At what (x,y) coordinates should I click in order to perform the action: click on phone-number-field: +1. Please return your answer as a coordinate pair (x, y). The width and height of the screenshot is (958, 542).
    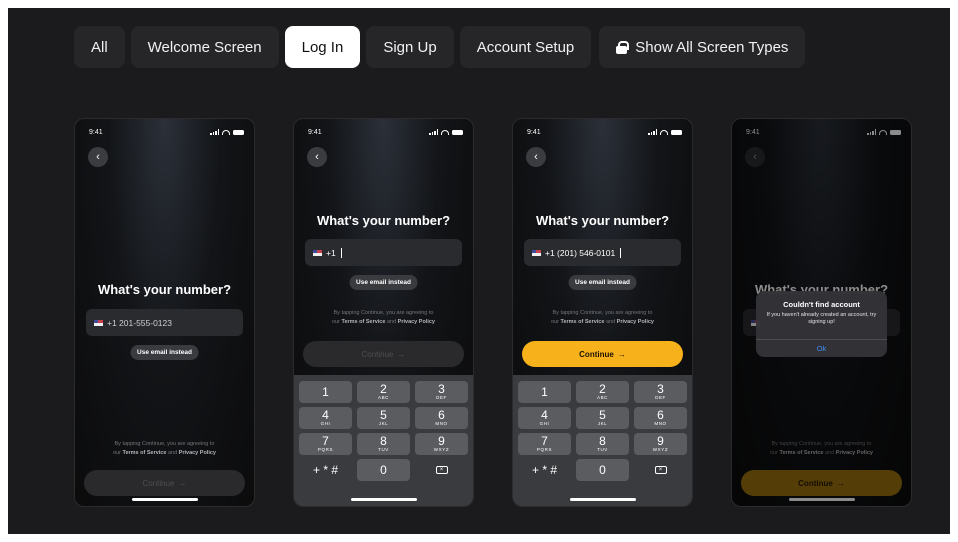
    Looking at the image, I should click on (383, 252).